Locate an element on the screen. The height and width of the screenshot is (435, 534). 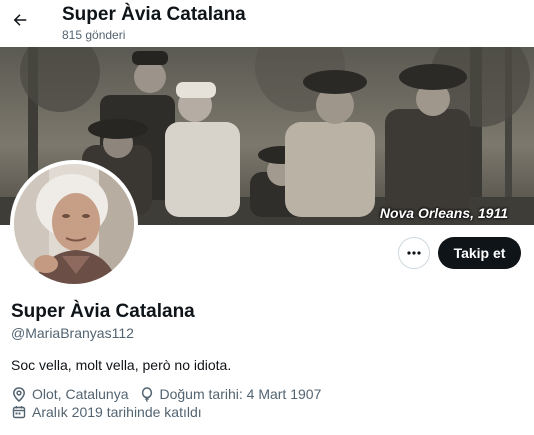
banner-caption: Nova Orleans, 1911 is located at coordinates (443, 213).